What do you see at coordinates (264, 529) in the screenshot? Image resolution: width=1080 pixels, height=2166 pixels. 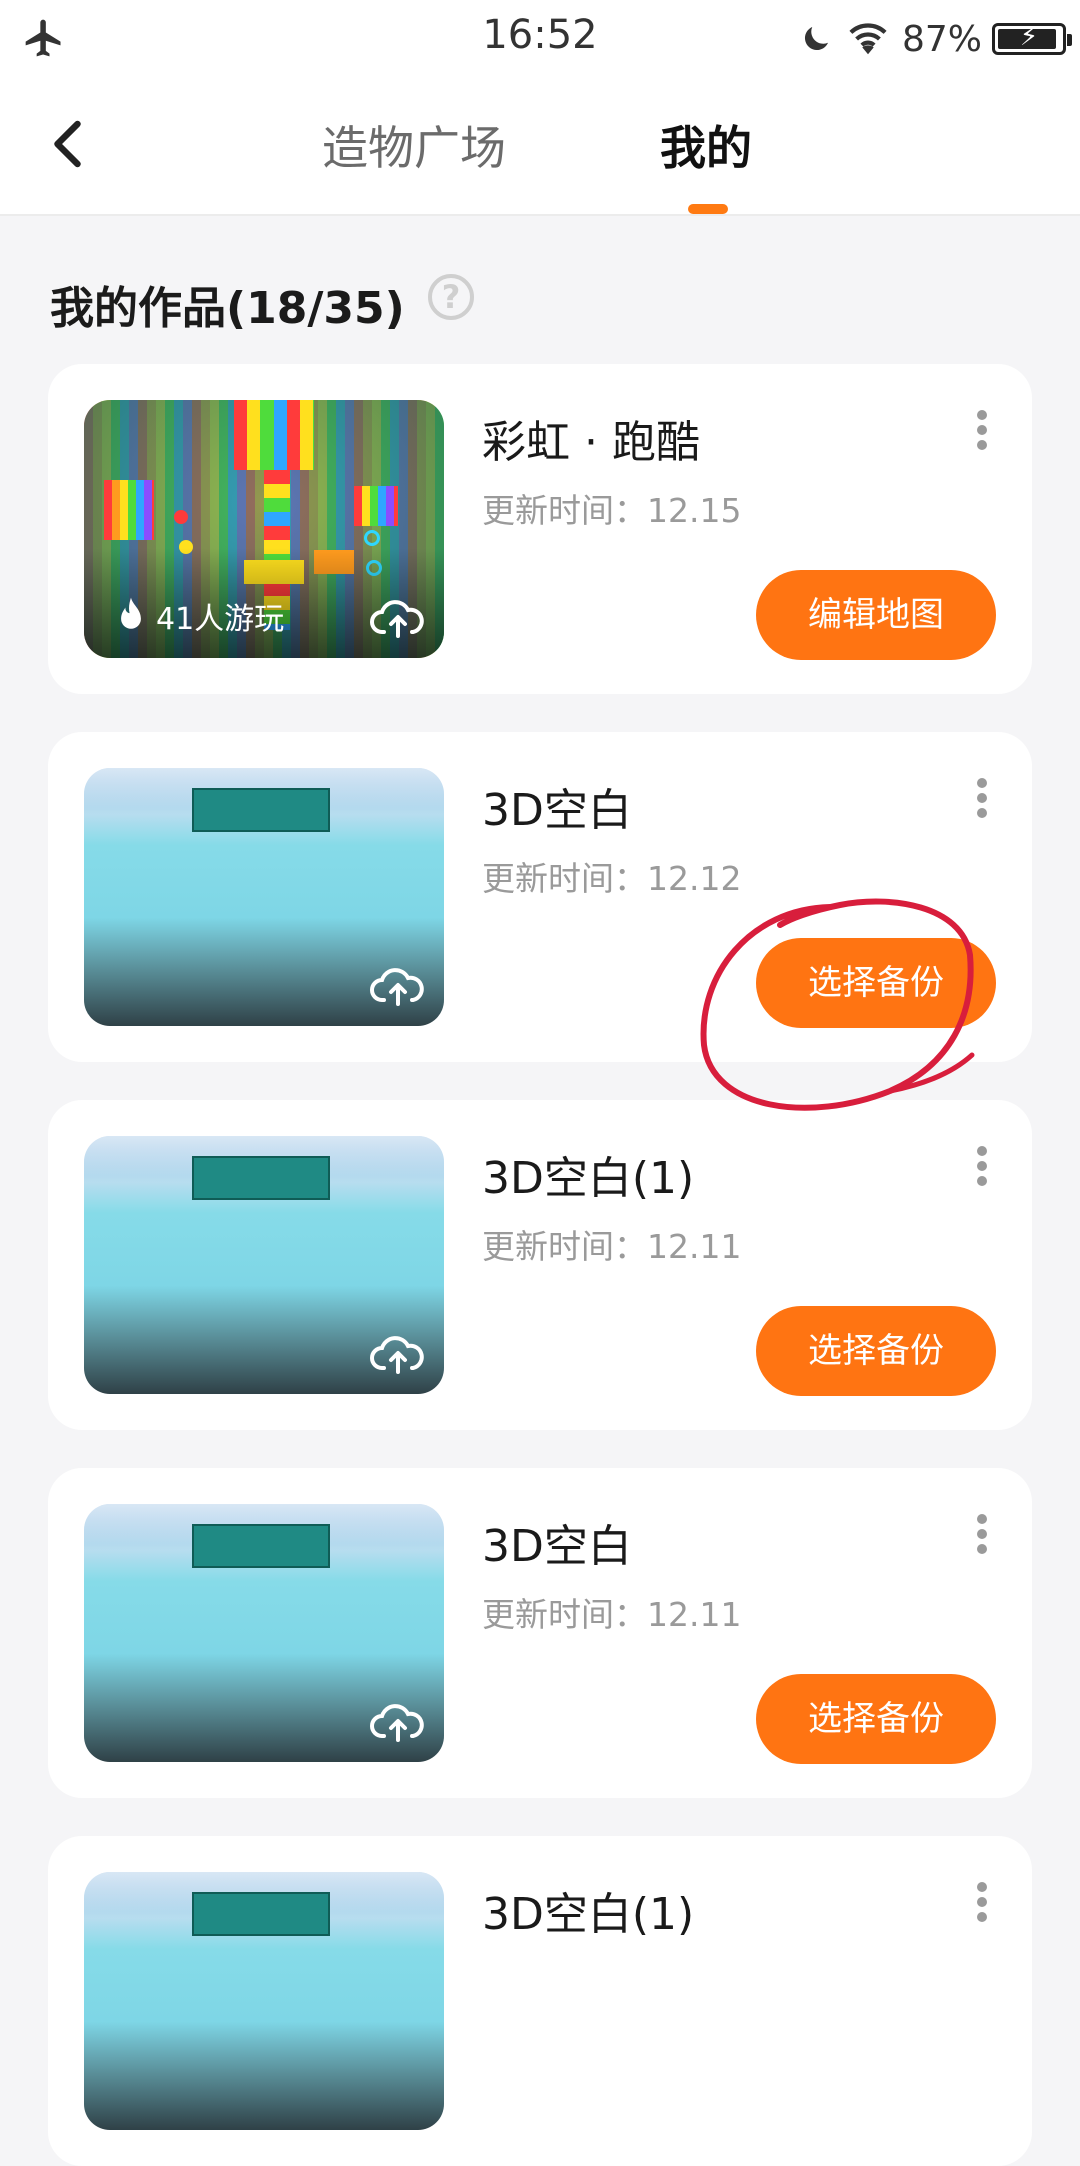 I see `work-thumbnail: 41人游玩` at bounding box center [264, 529].